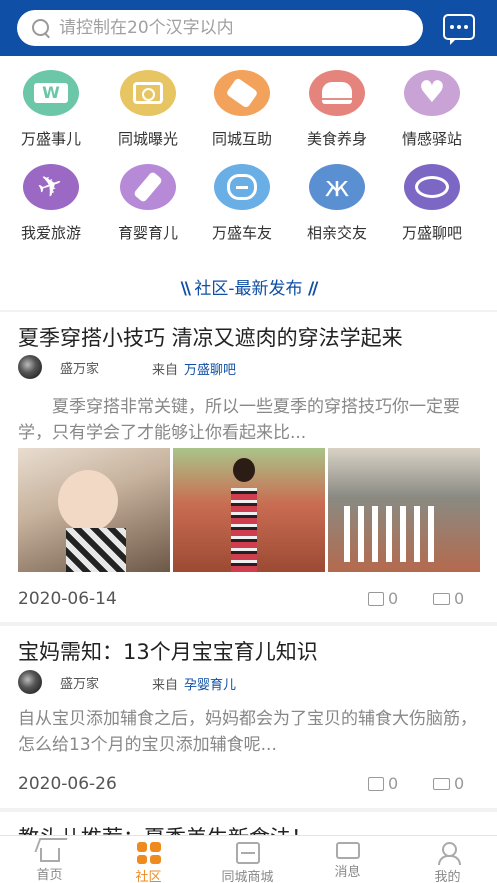 Image resolution: width=497 pixels, height=883 pixels. I want to click on category-qinggan-yizhan: ♥ 情感驿站, so click(432, 109).